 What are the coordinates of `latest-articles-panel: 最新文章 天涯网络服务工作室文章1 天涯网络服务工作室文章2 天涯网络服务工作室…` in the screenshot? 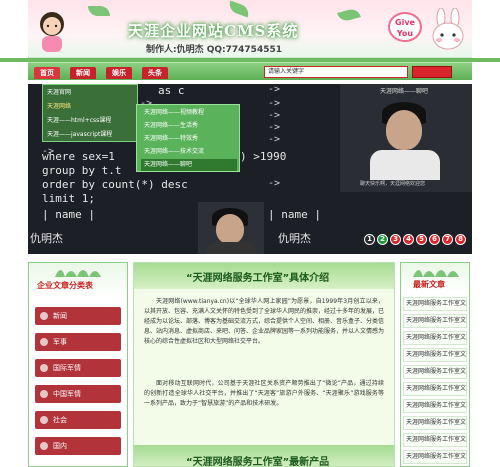 It's located at (435, 364).